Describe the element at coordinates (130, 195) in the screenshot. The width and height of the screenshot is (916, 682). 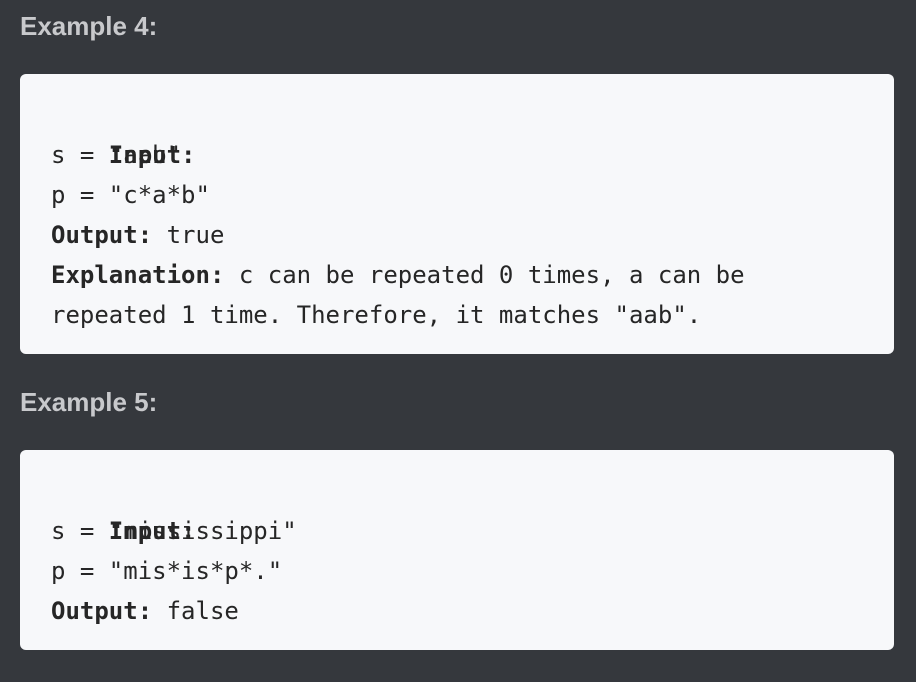
I see `p-value-line: p = "c*a*b"` at that location.